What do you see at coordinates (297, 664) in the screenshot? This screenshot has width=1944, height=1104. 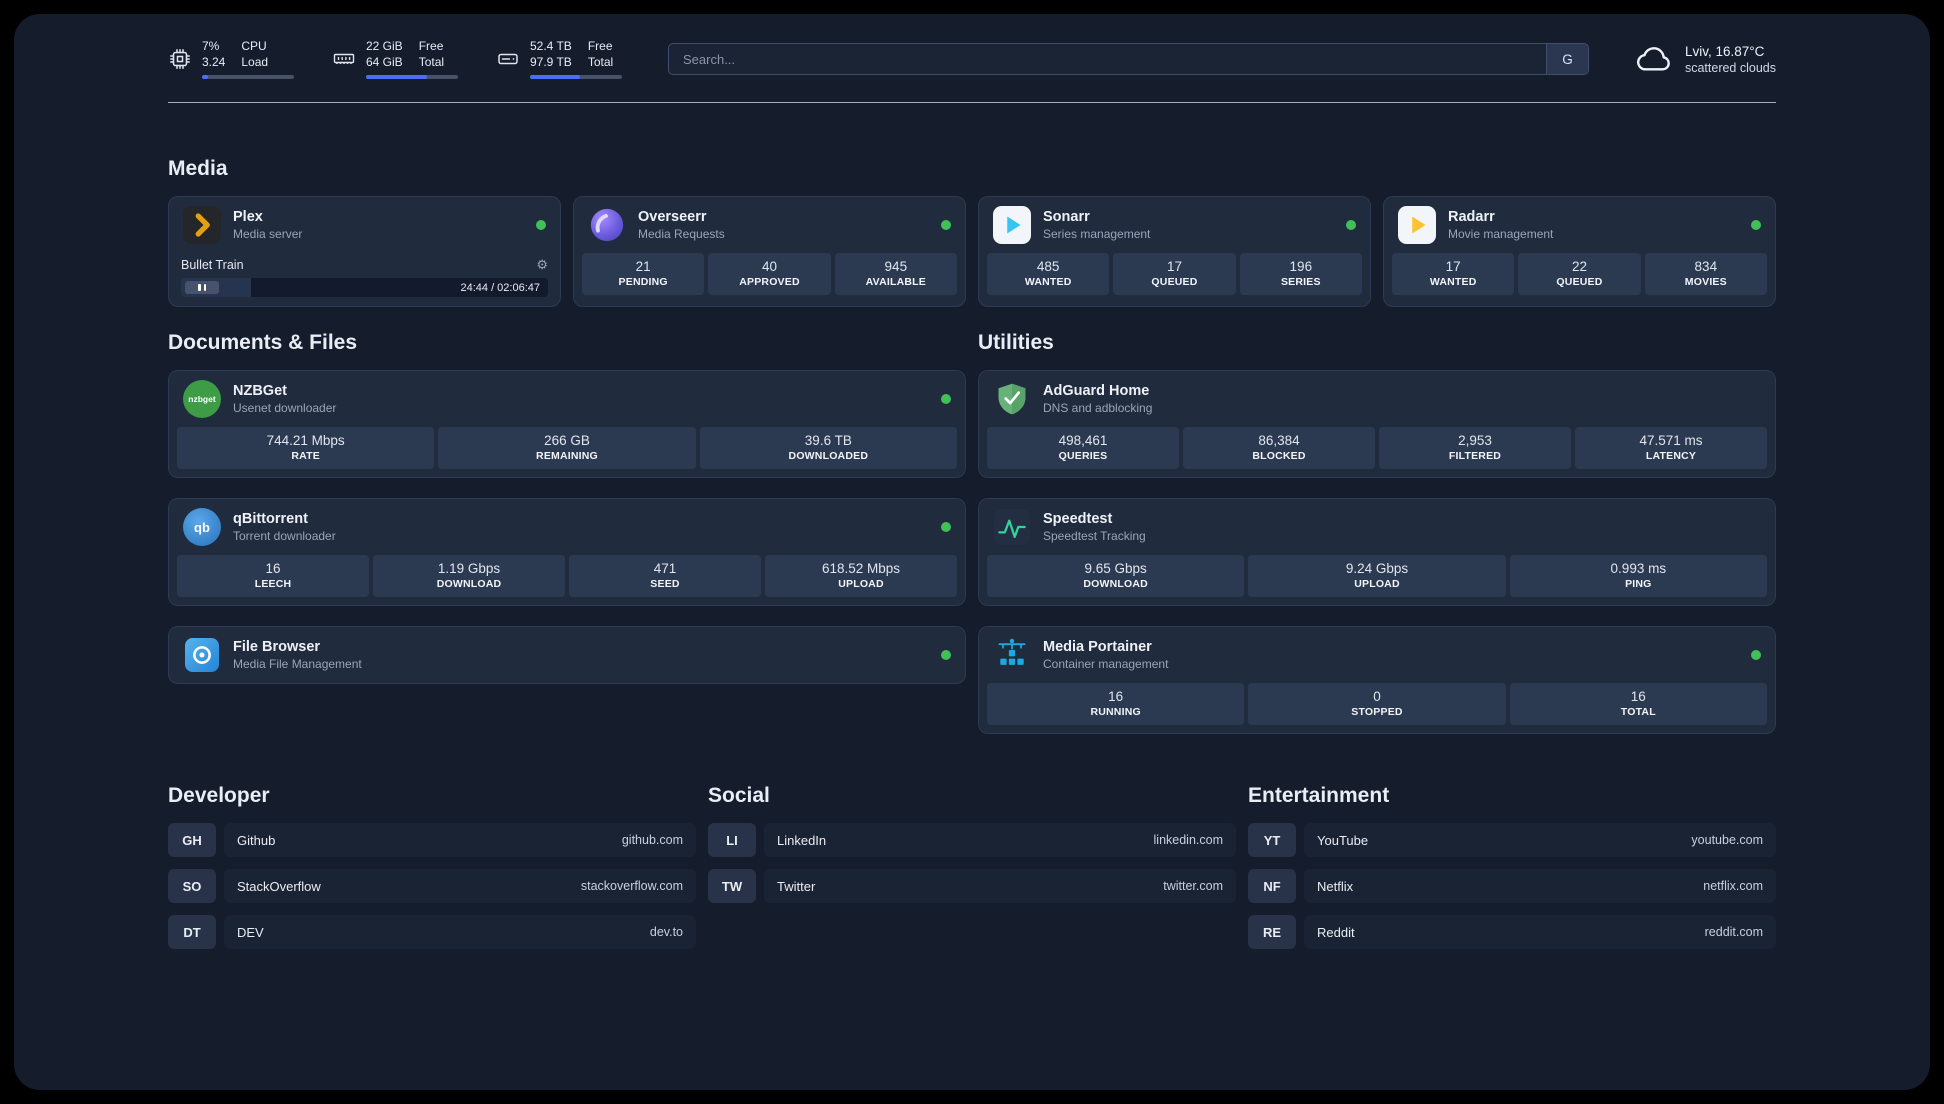 I see `app-desc: Media File Management` at bounding box center [297, 664].